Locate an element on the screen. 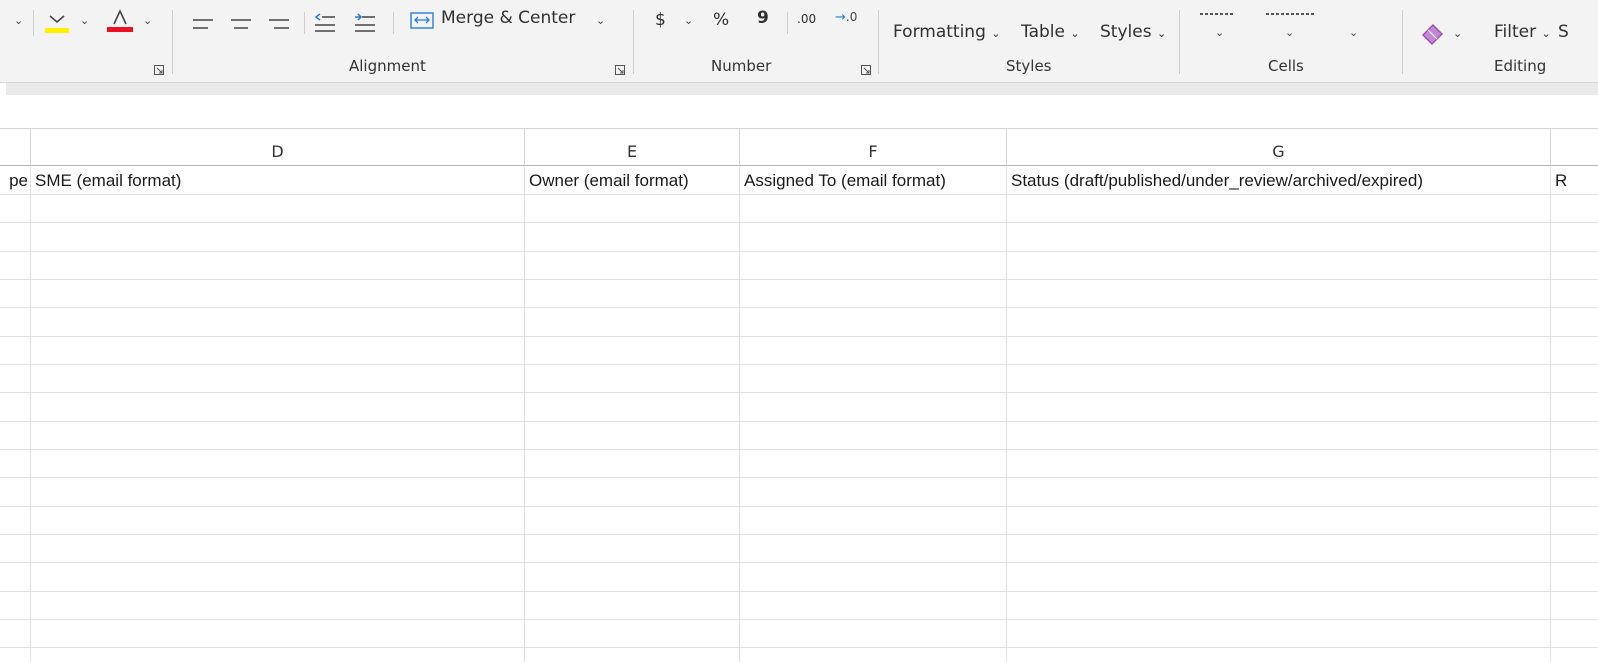 This screenshot has width=1598, height=662. increase-indent-icon is located at coordinates (365, 22).